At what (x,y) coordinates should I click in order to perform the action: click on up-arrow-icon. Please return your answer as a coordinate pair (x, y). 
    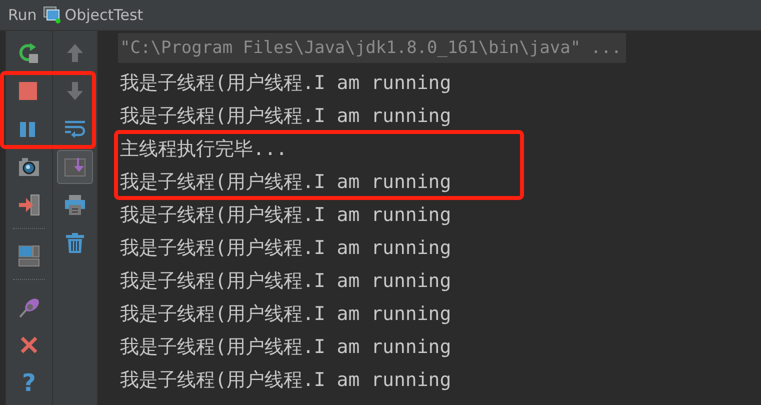
    Looking at the image, I should click on (75, 53).